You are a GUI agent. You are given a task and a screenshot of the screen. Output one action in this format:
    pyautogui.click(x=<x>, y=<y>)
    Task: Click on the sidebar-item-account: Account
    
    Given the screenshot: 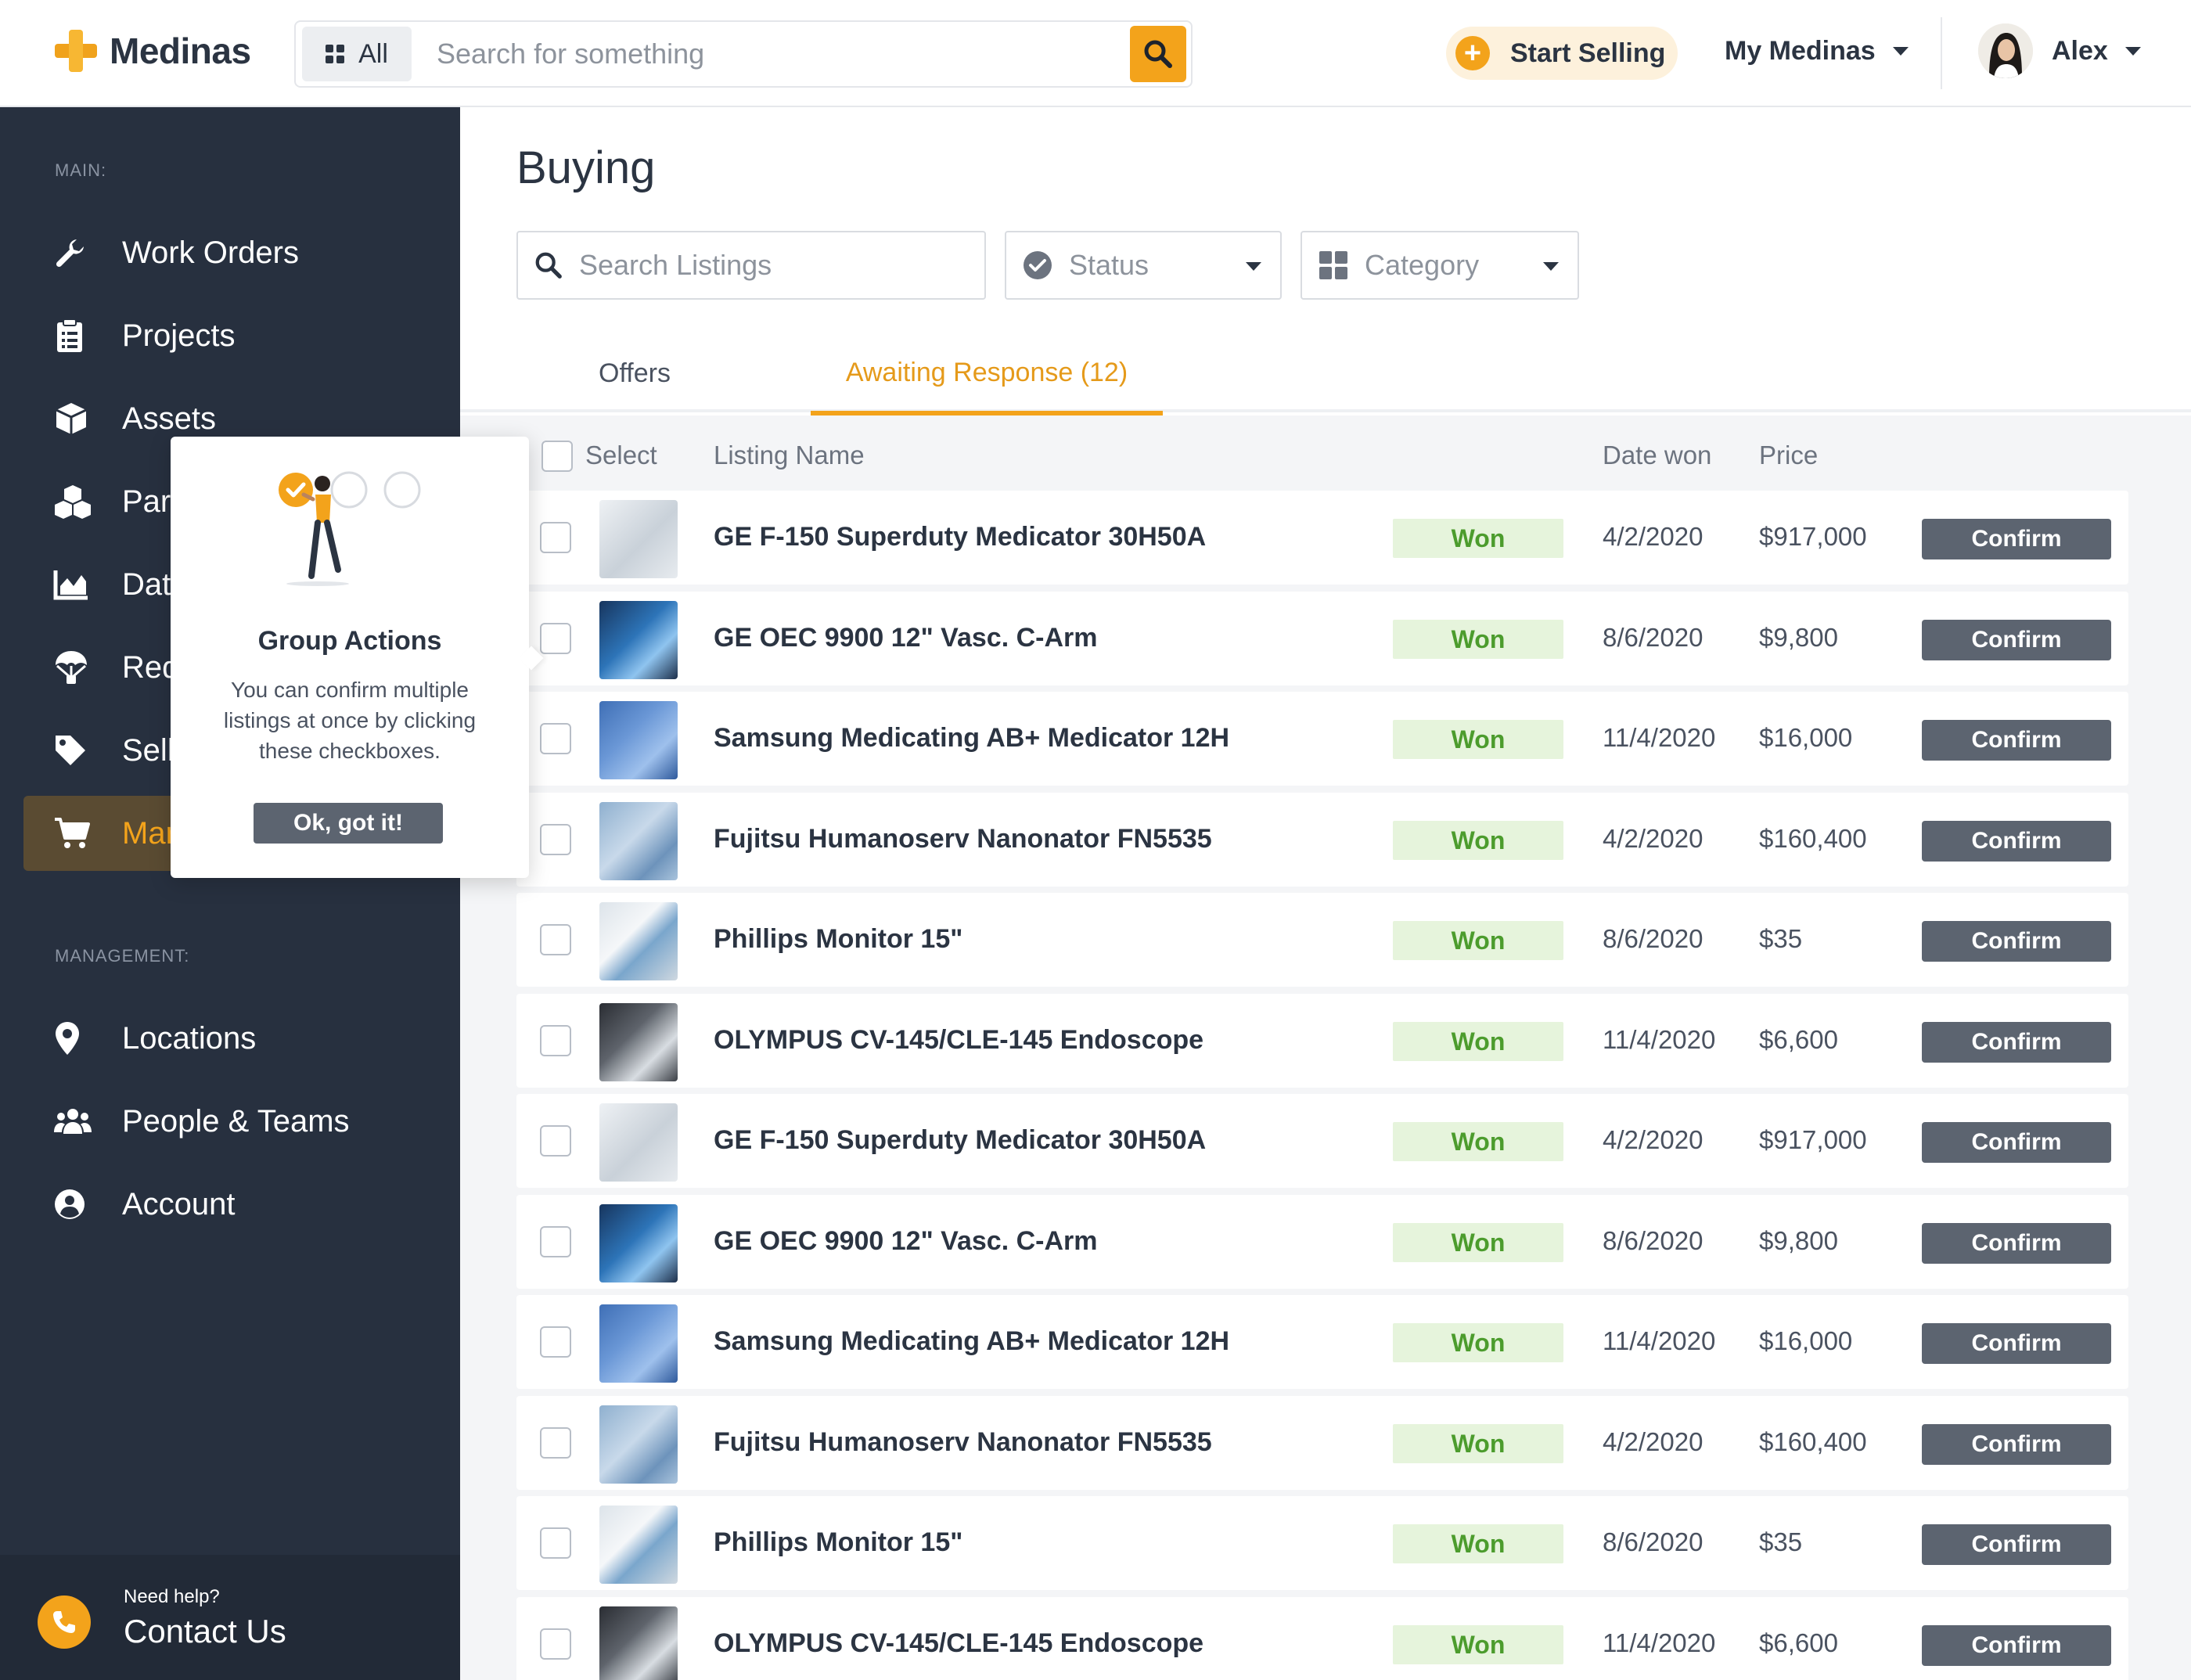 What is the action you would take?
    pyautogui.click(x=230, y=1204)
    